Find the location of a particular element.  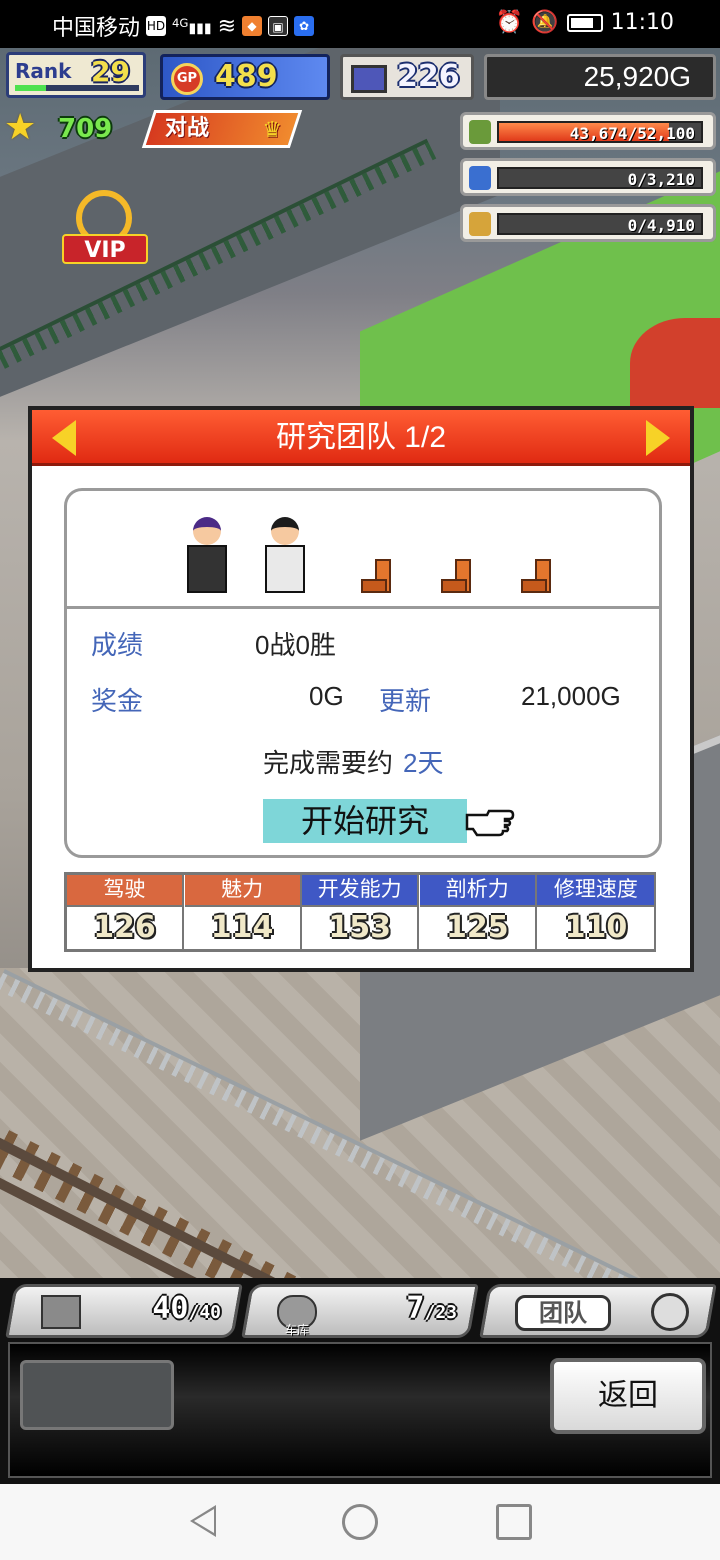

app-notification-icon: ◆ is located at coordinates (252, 26).